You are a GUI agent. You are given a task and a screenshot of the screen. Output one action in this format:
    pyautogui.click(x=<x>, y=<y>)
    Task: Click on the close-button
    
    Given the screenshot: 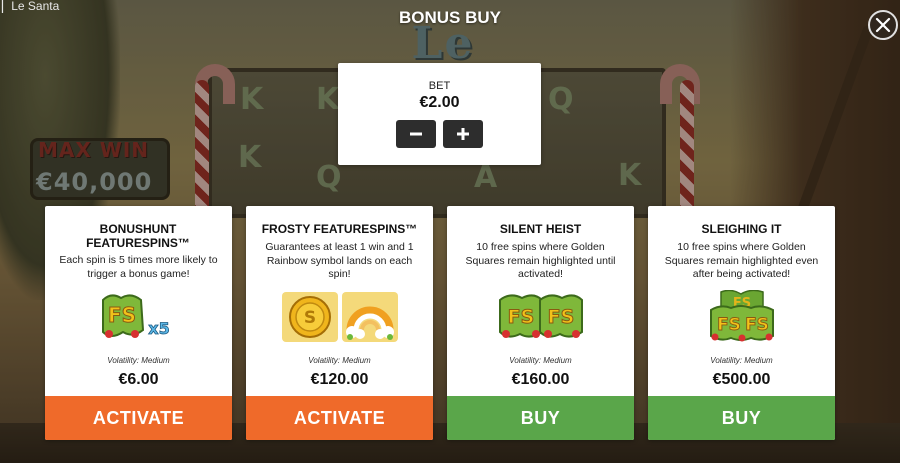 What is the action you would take?
    pyautogui.click(x=883, y=25)
    